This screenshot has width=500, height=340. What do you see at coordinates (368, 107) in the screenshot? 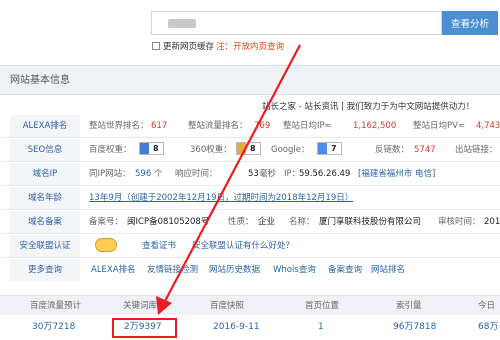
I see `site-slogan: 站长之家 - 站长资讯 | 我们致力于为中文网站提供动力！` at bounding box center [368, 107].